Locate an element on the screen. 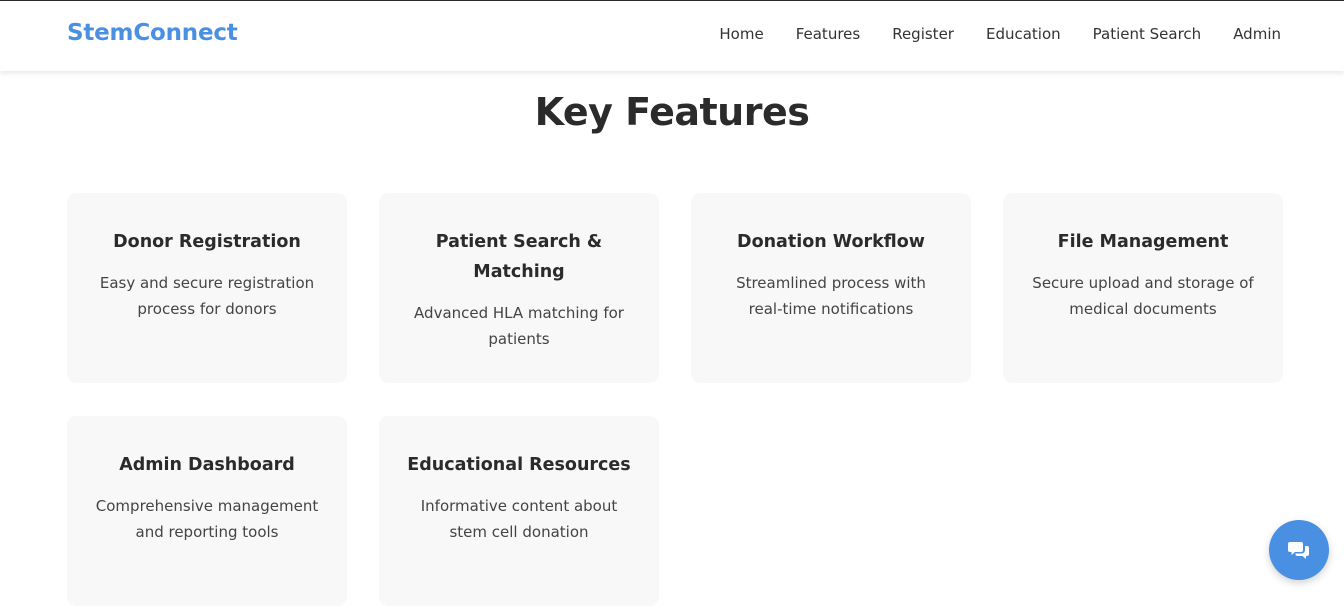 This screenshot has width=1344, height=606. feature-card-title: Donation Workflow is located at coordinates (831, 242).